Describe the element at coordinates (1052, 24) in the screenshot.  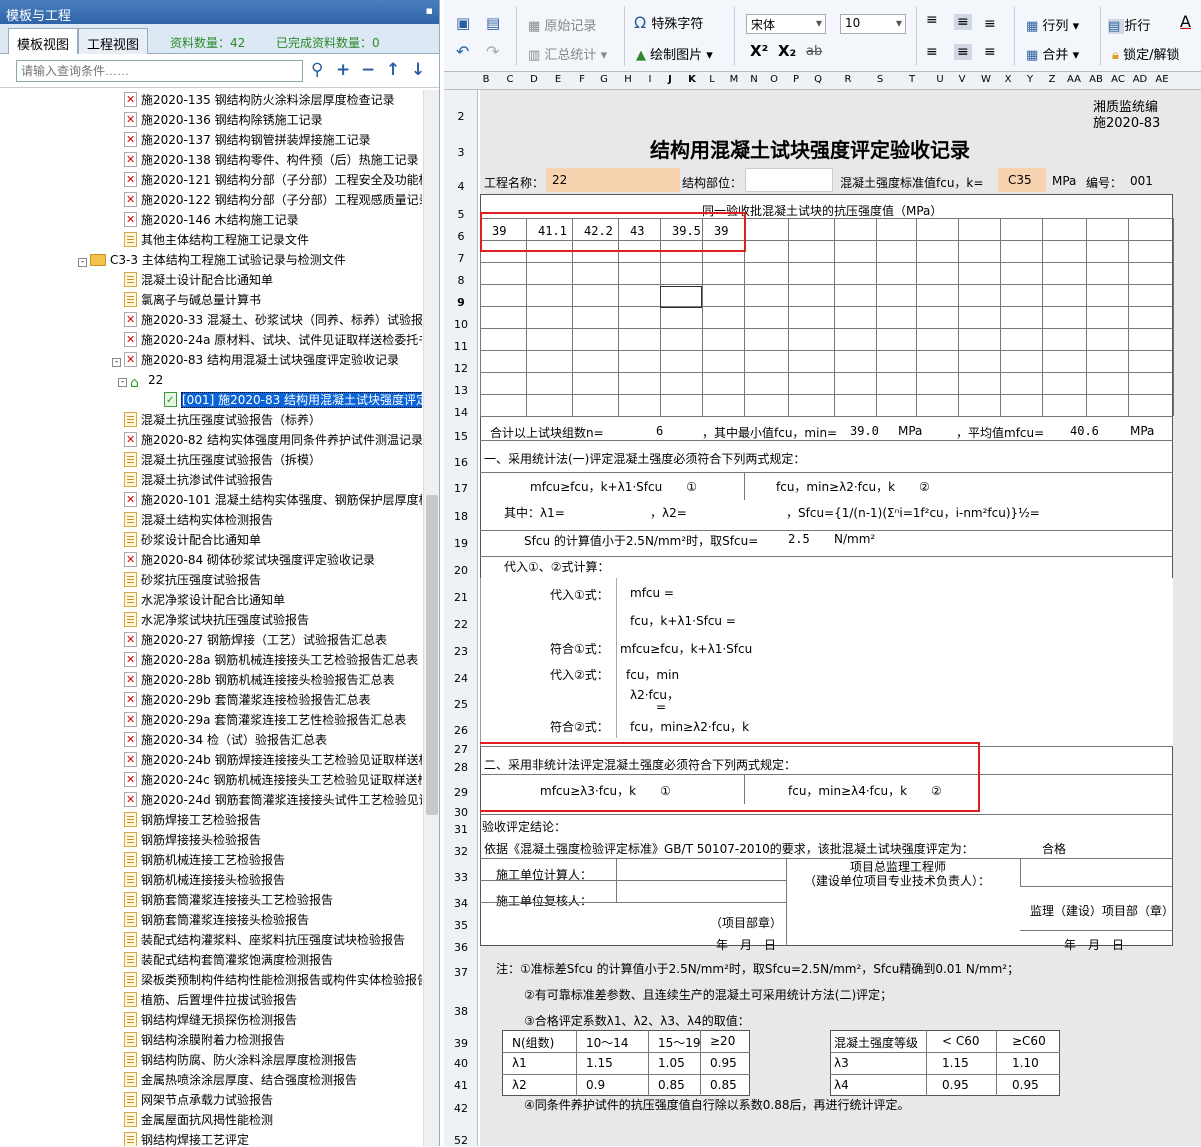
I see `rows-cols-button: ▦ 行列 ▾` at that location.